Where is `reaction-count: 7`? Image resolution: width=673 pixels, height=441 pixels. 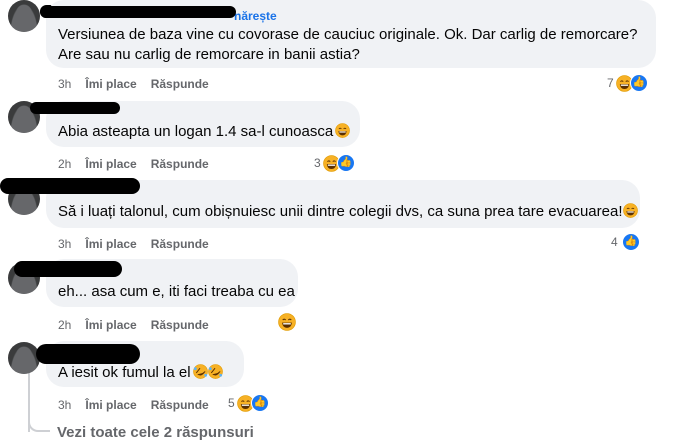 reaction-count: 7 is located at coordinates (610, 83).